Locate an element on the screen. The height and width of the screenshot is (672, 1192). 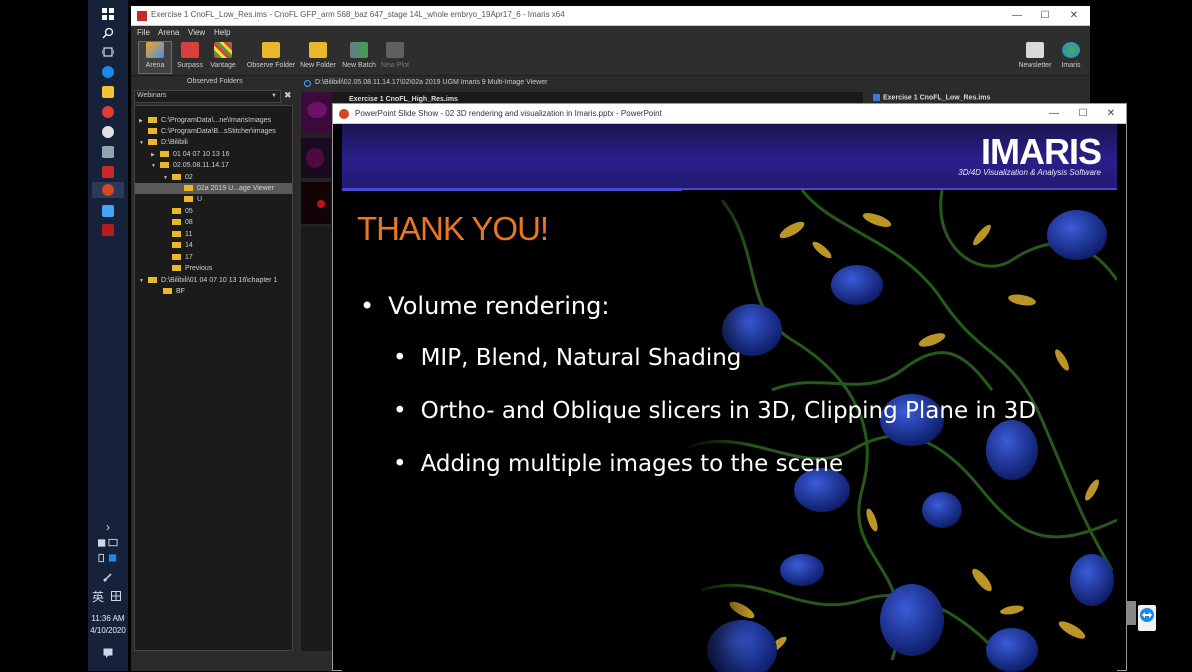
edge-icon is located at coordinates (108, 72).